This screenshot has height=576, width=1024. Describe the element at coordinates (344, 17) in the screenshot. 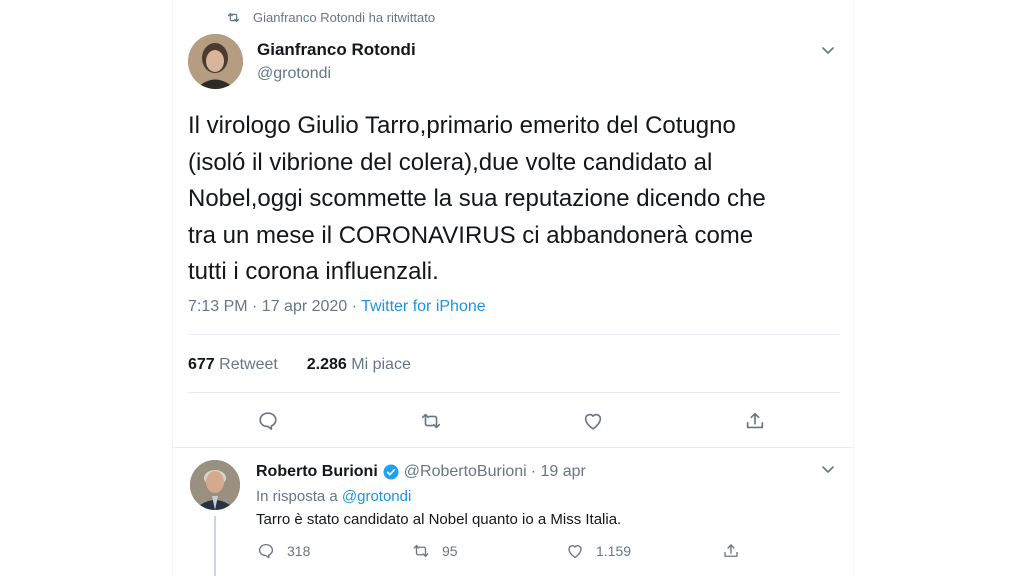

I see `retweet-context-text: Gianfranco Rotondi ha ritwittato` at that location.